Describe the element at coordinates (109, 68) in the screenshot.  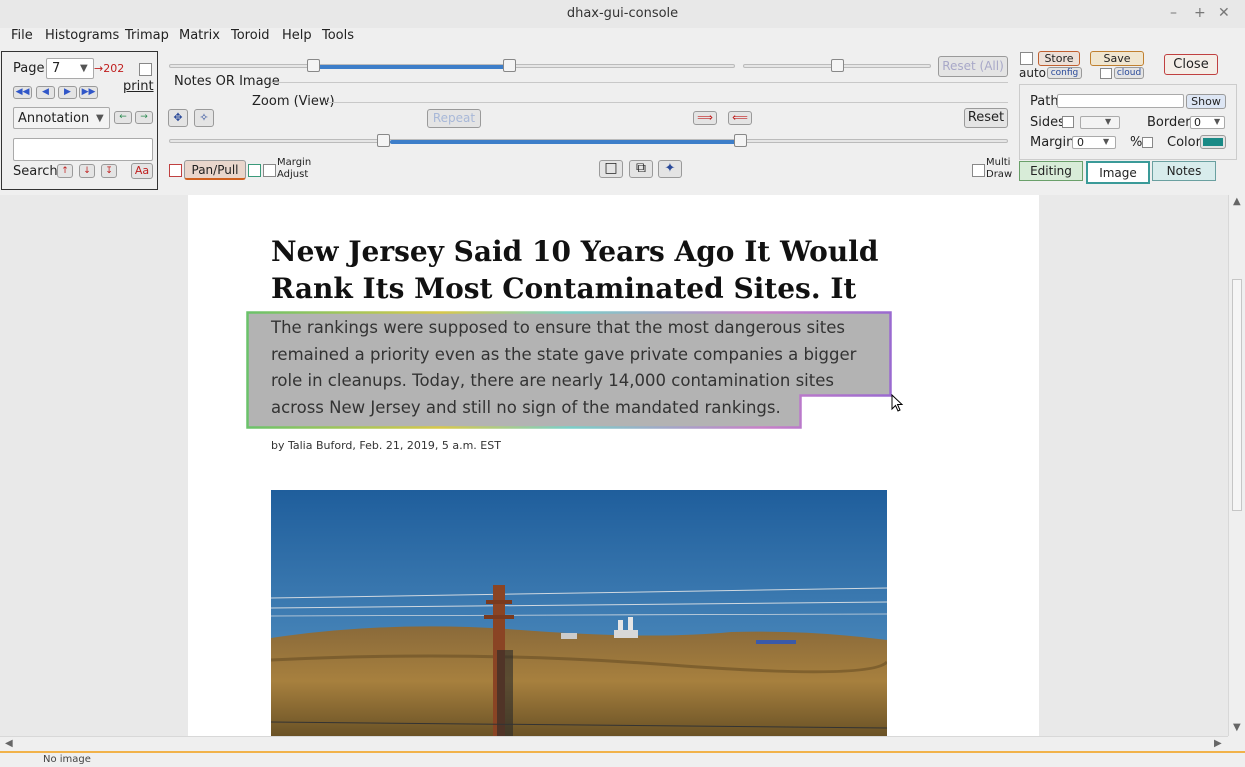
I see `page-total: →202` at that location.